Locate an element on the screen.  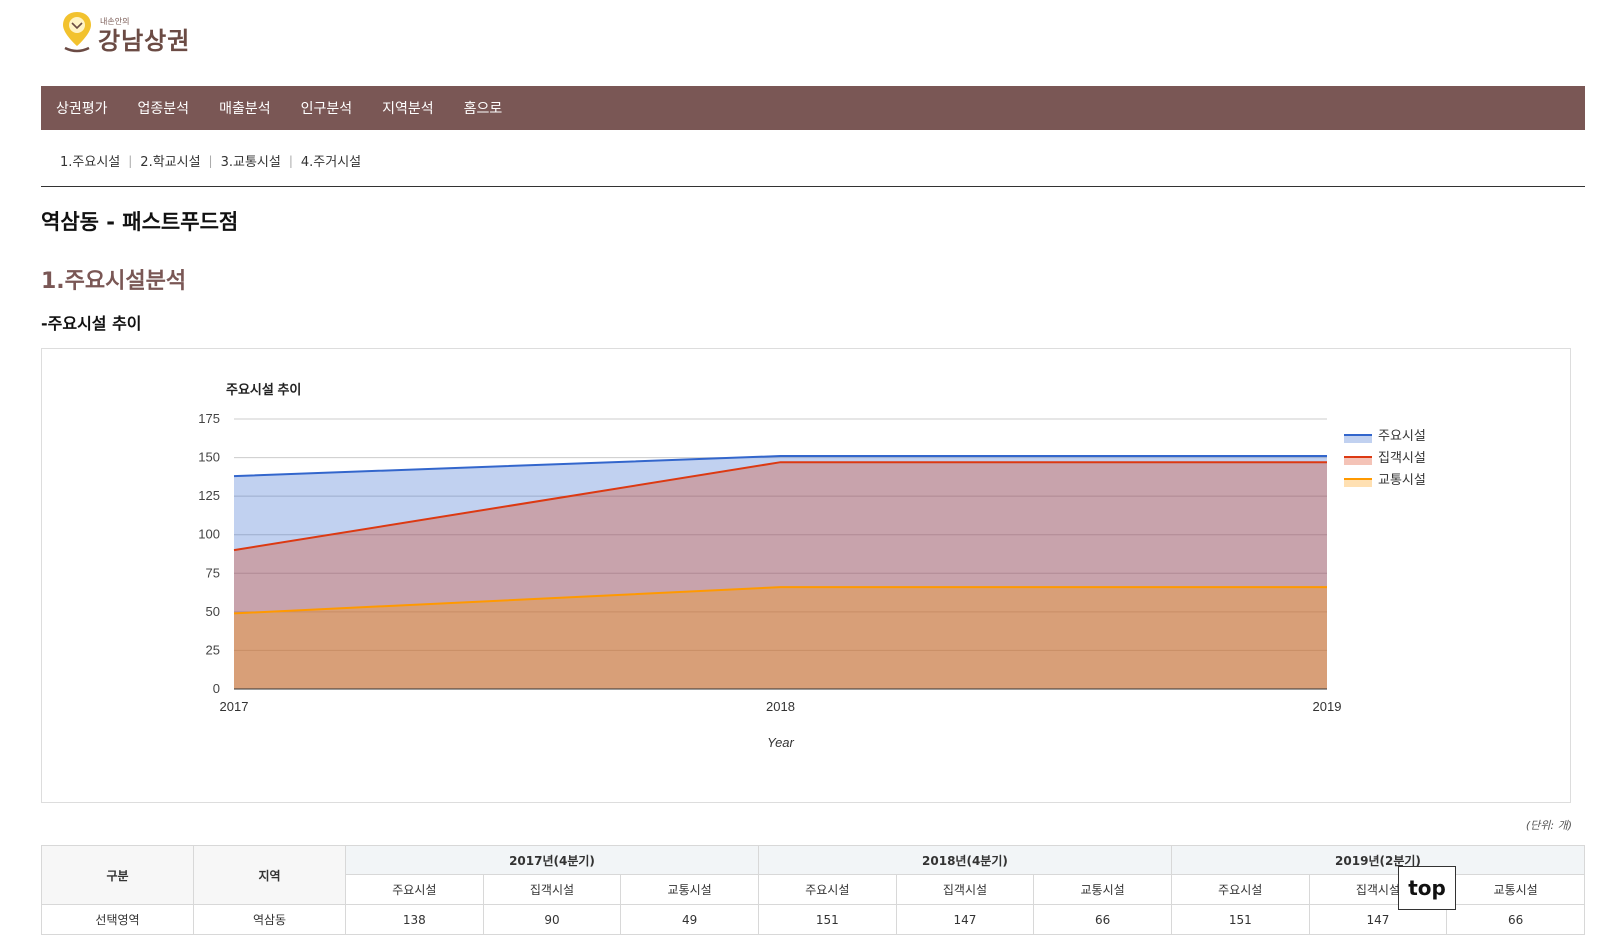
logo-subtitle: 내손안의 is located at coordinates (115, 21).